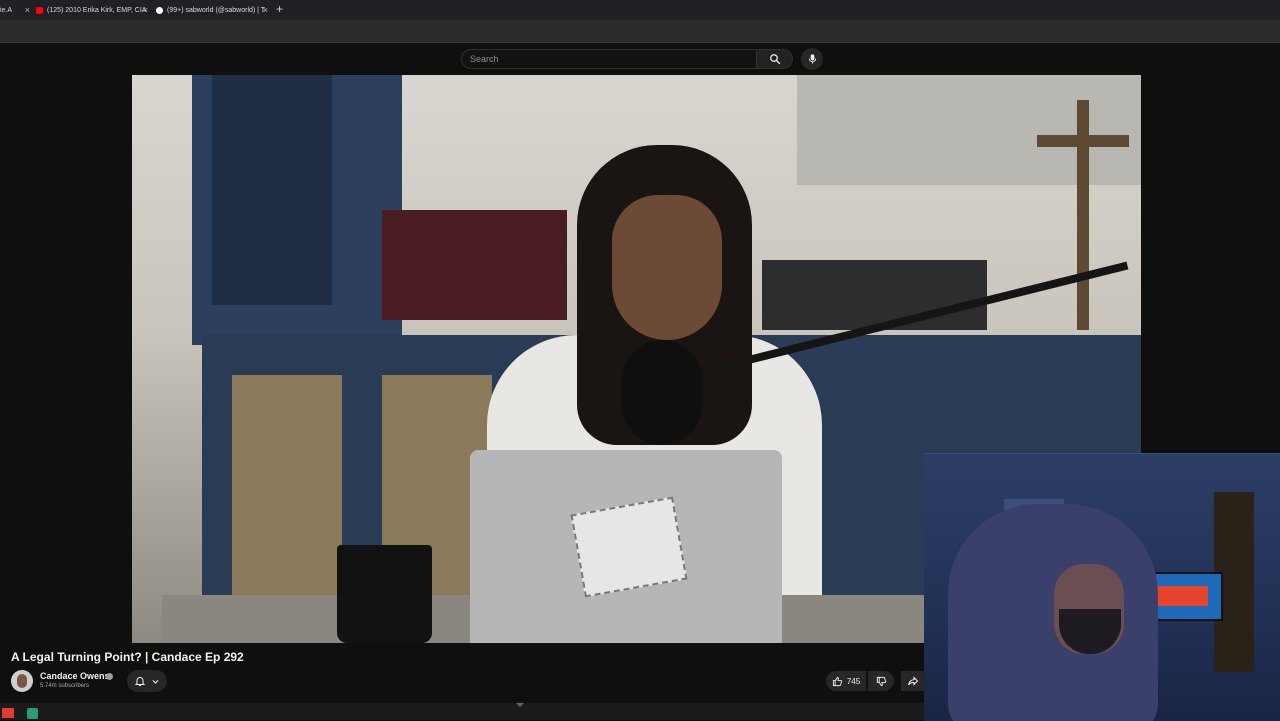 The image size is (1280, 721). Describe the element at coordinates (837, 681) in the screenshot. I see `thumbs-up-icon` at that location.